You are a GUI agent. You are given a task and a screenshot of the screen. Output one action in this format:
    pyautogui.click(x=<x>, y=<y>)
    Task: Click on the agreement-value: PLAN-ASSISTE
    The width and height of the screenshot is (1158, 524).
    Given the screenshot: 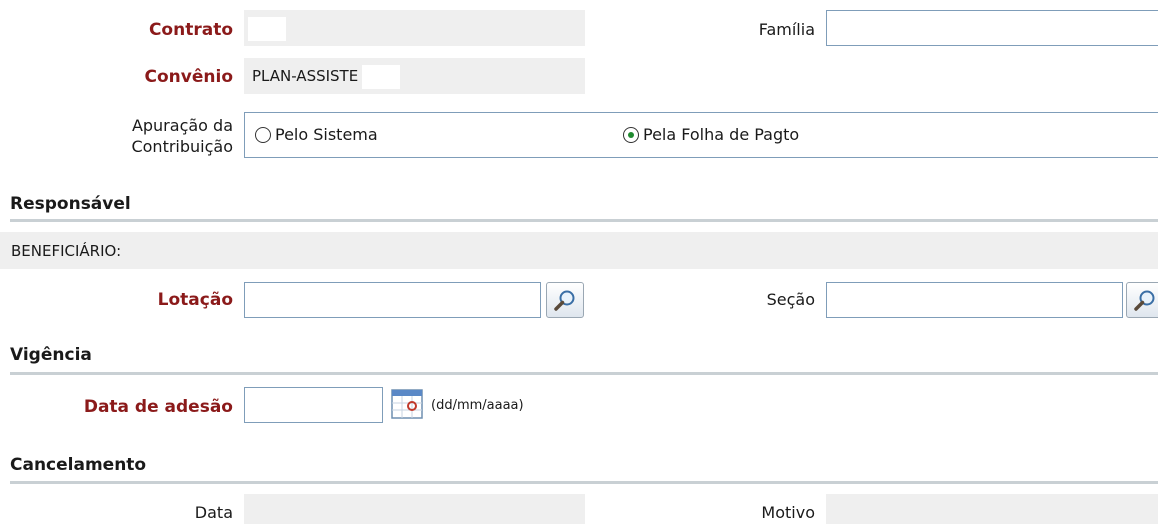 What is the action you would take?
    pyautogui.click(x=414, y=76)
    